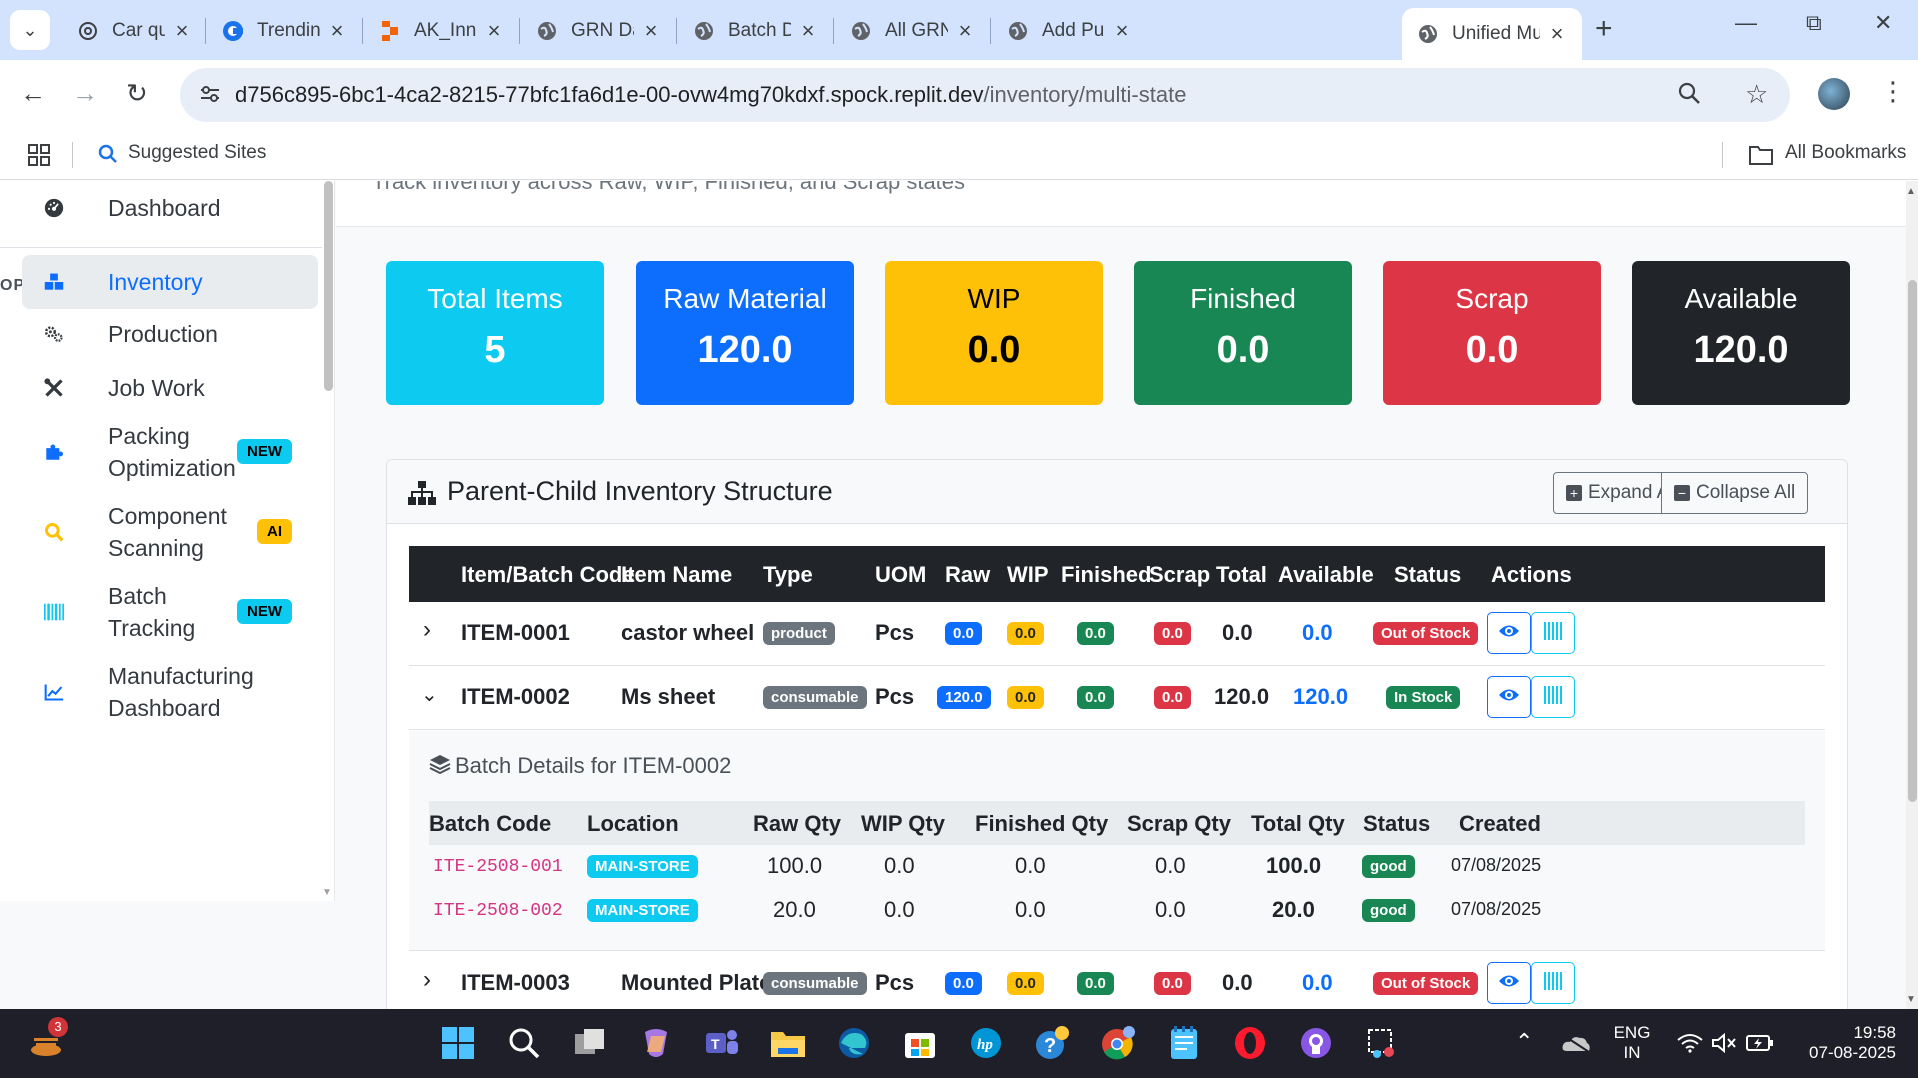 This screenshot has height=1078, width=1918. Describe the element at coordinates (755, 31) in the screenshot. I see `browser-tab: Batch Deta ×` at that location.